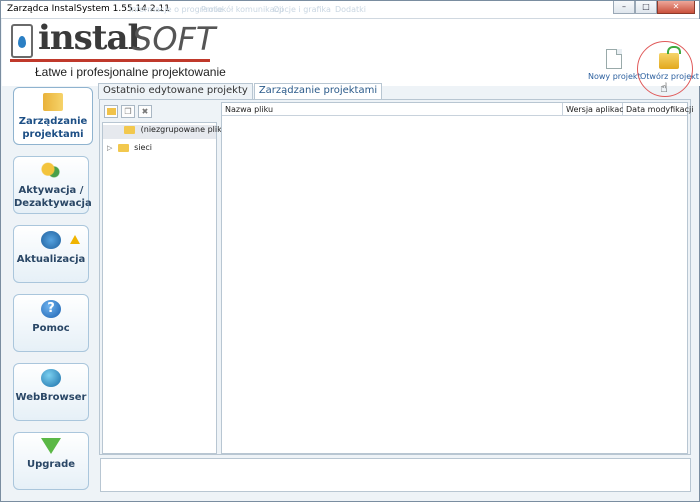 This screenshot has width=700, height=502. What do you see at coordinates (164, 288) in the screenshot?
I see `group-tree: (niezgrupowane pliki) ▷ sieci` at bounding box center [164, 288].